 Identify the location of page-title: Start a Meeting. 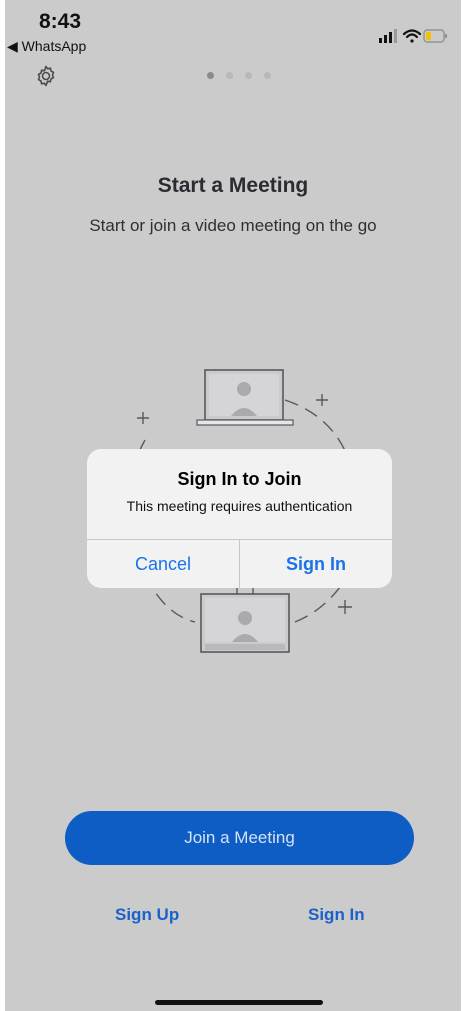
(233, 185).